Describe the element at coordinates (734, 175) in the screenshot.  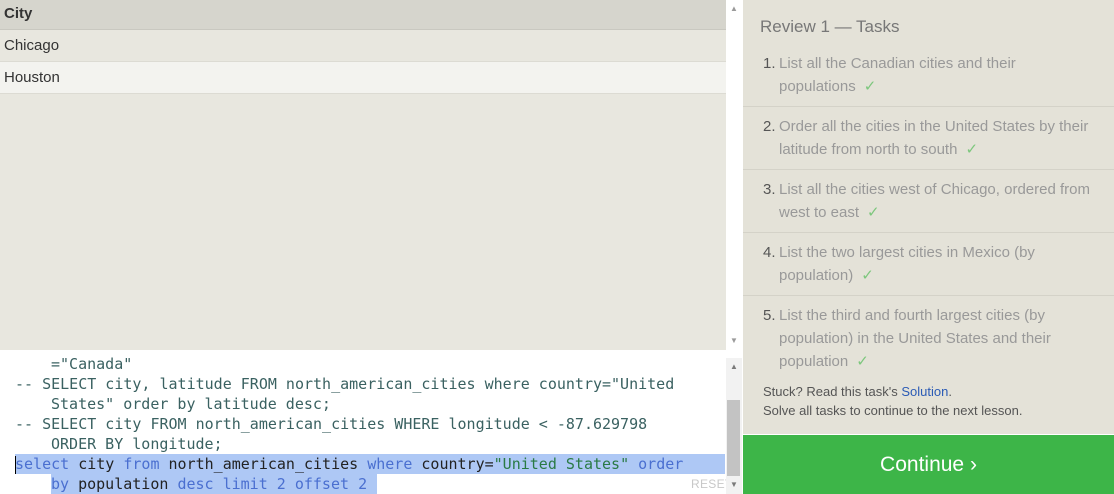
I see `results-scrollbar: ▲ ▼` at that location.